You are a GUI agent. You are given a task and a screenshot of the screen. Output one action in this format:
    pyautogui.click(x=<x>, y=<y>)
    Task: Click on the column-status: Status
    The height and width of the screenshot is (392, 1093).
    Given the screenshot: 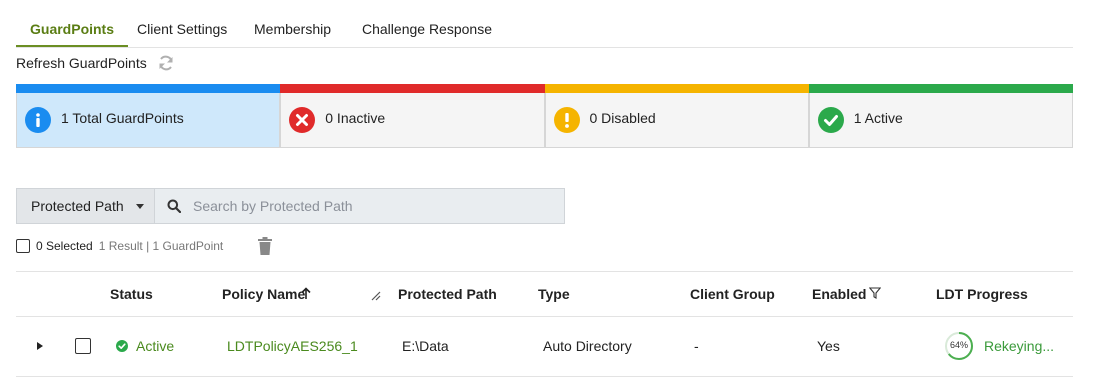 What is the action you would take?
    pyautogui.click(x=131, y=294)
    